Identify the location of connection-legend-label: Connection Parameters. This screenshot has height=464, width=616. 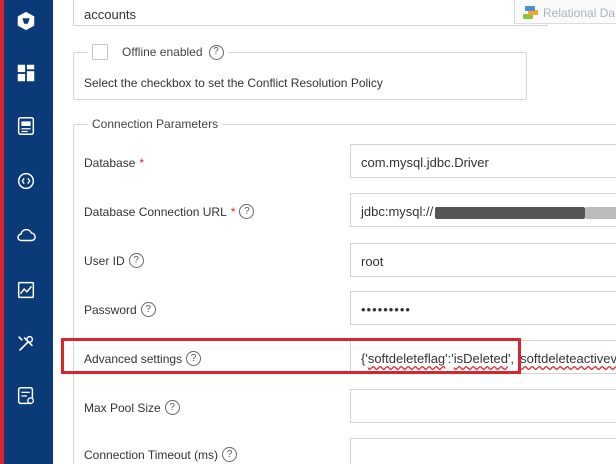
(155, 124).